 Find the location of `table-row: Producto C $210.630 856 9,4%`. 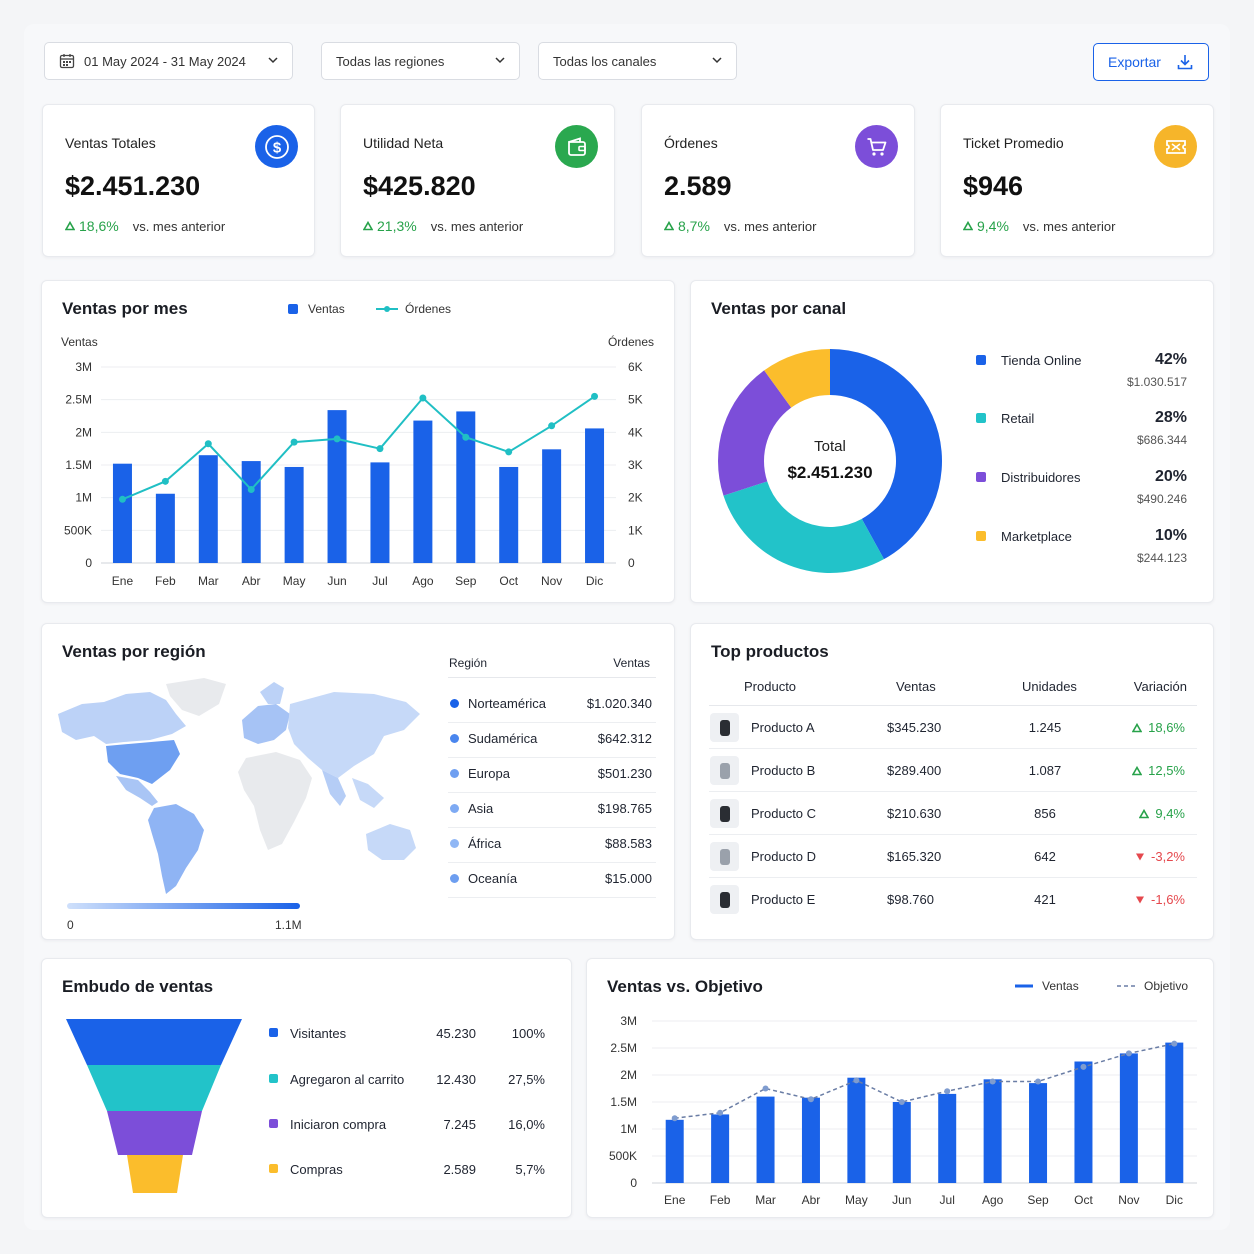

table-row: Producto C $210.630 856 9,4% is located at coordinates (953, 813).